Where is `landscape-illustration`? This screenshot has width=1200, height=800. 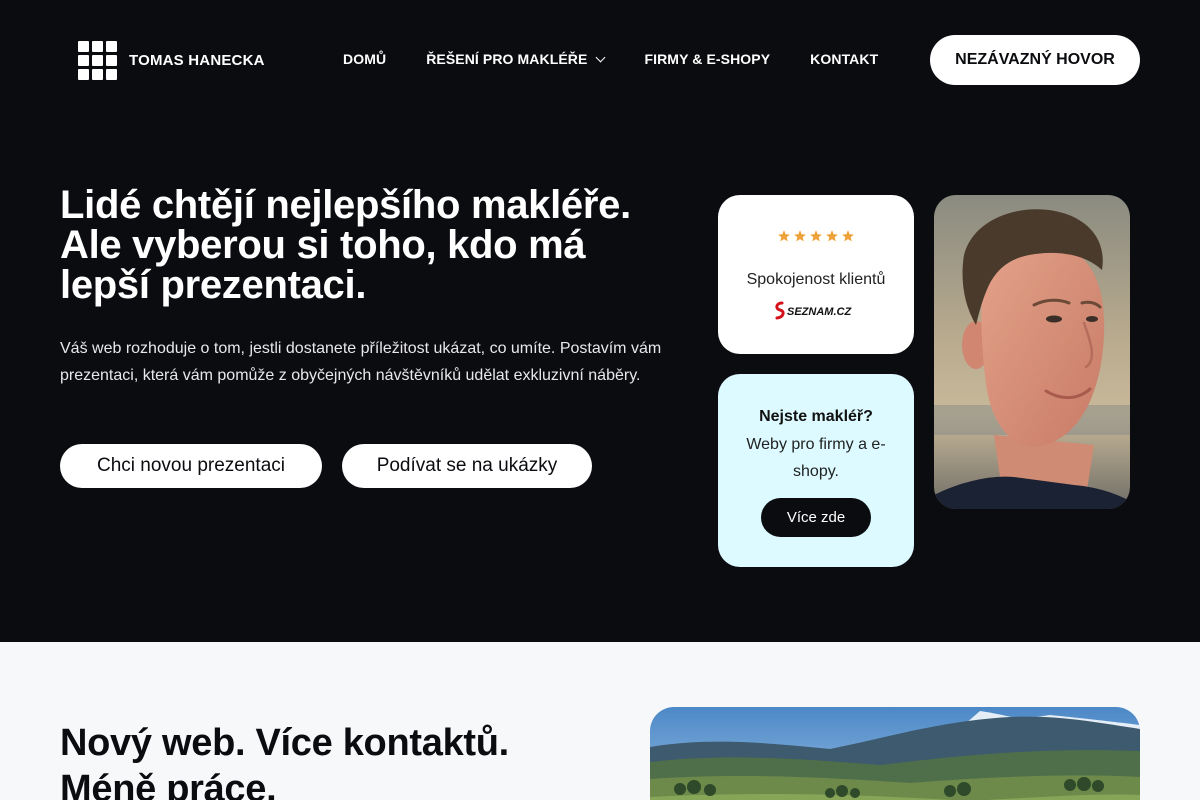
landscape-illustration is located at coordinates (895, 753).